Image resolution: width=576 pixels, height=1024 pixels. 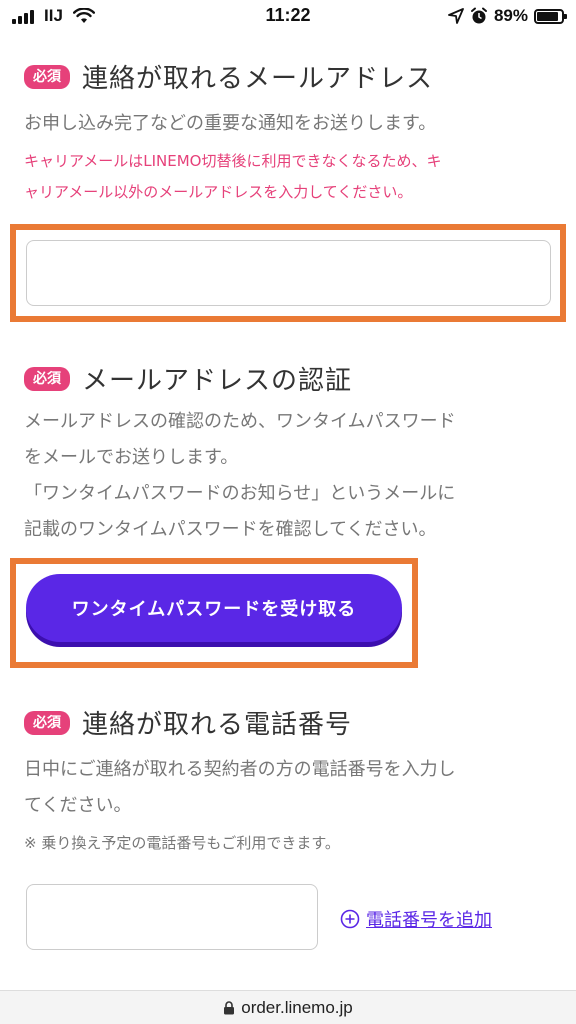 What do you see at coordinates (288, 788) in the screenshot?
I see `phone-description: 日中にご連絡が取れる契約者の方の電話番号を入力し てください。` at bounding box center [288, 788].